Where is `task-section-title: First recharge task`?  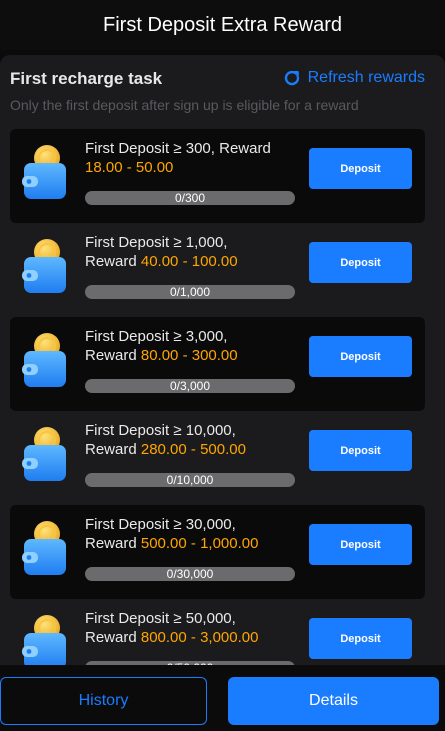 task-section-title: First recharge task is located at coordinates (86, 78).